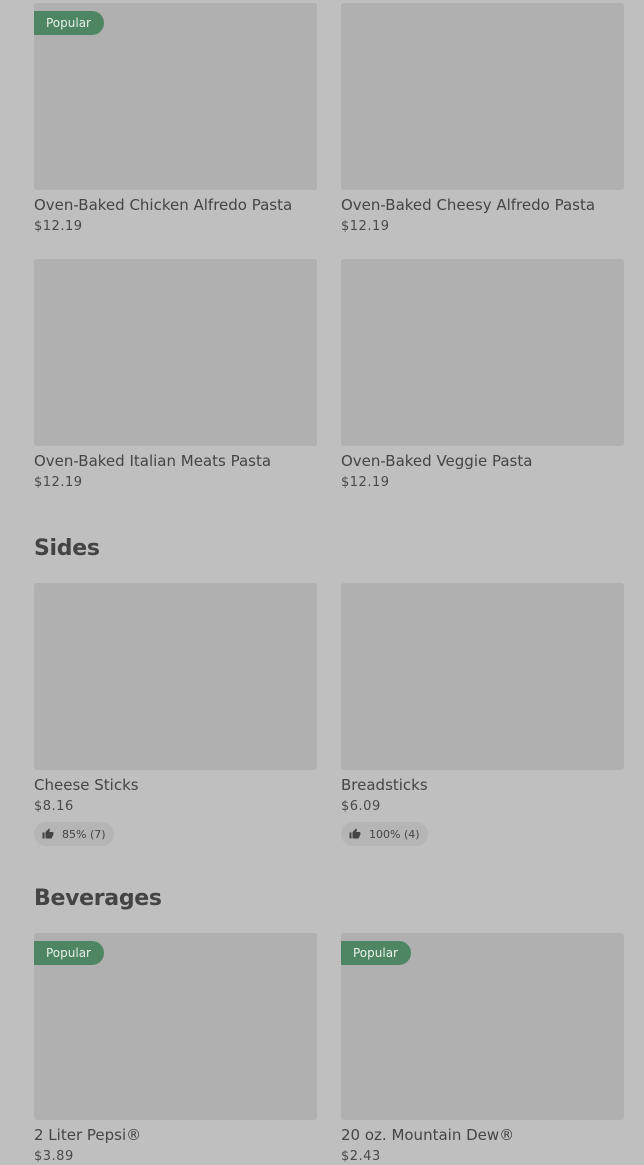  I want to click on section-title-beverages: Beverages, so click(98, 898).